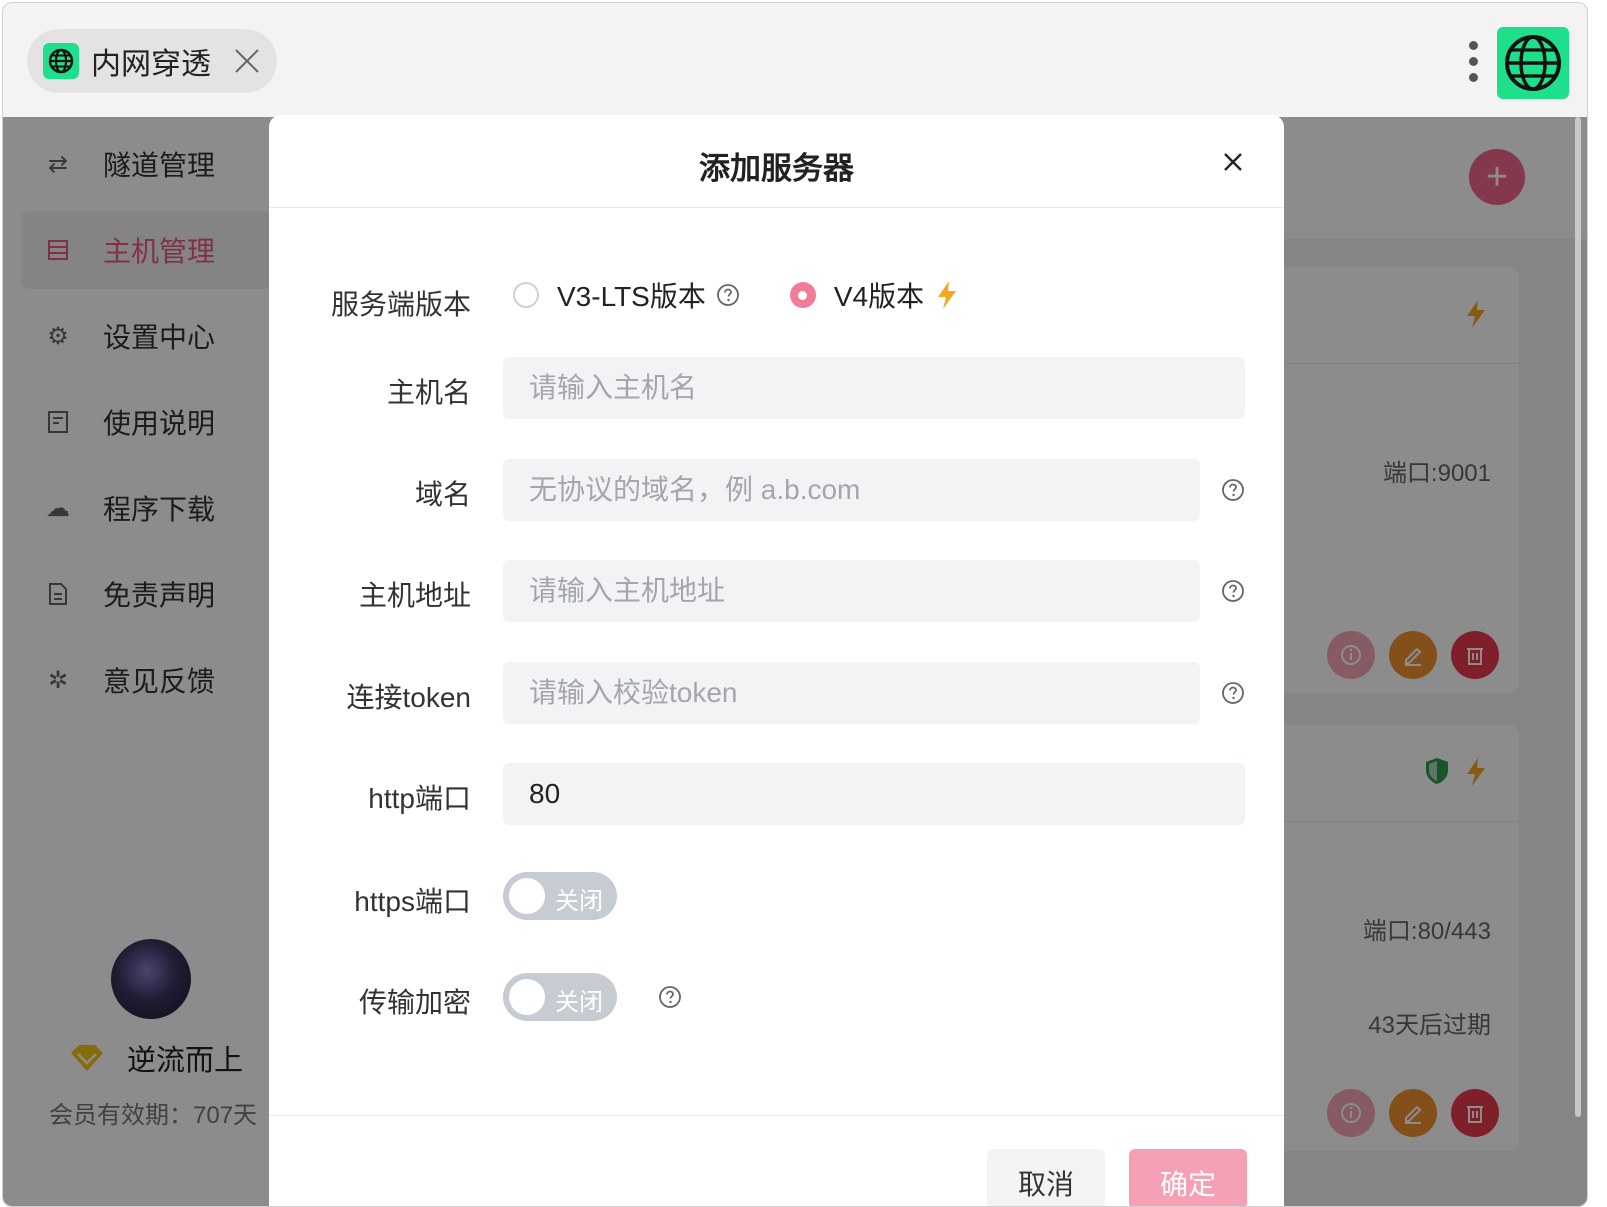 The height and width of the screenshot is (1207, 1607). I want to click on http-port-input, so click(874, 794).